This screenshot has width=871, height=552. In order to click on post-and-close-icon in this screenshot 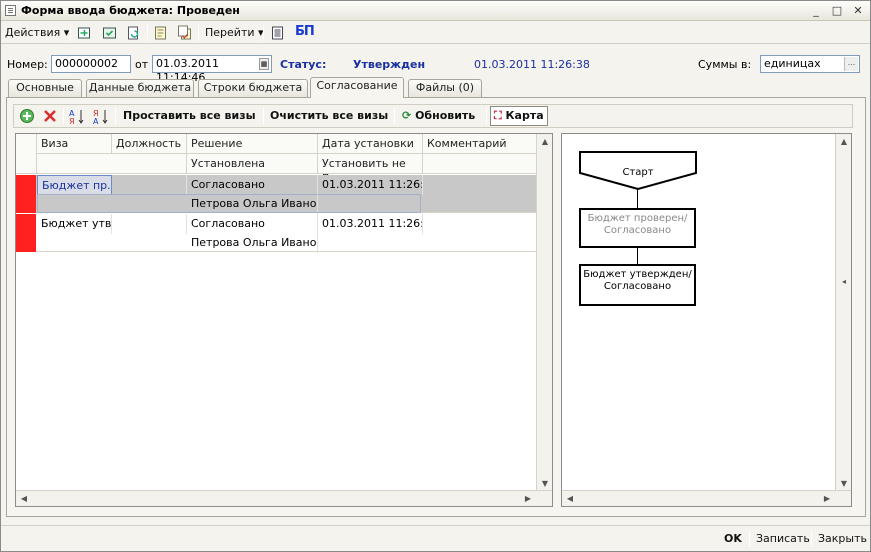, I will do `click(84, 33)`.